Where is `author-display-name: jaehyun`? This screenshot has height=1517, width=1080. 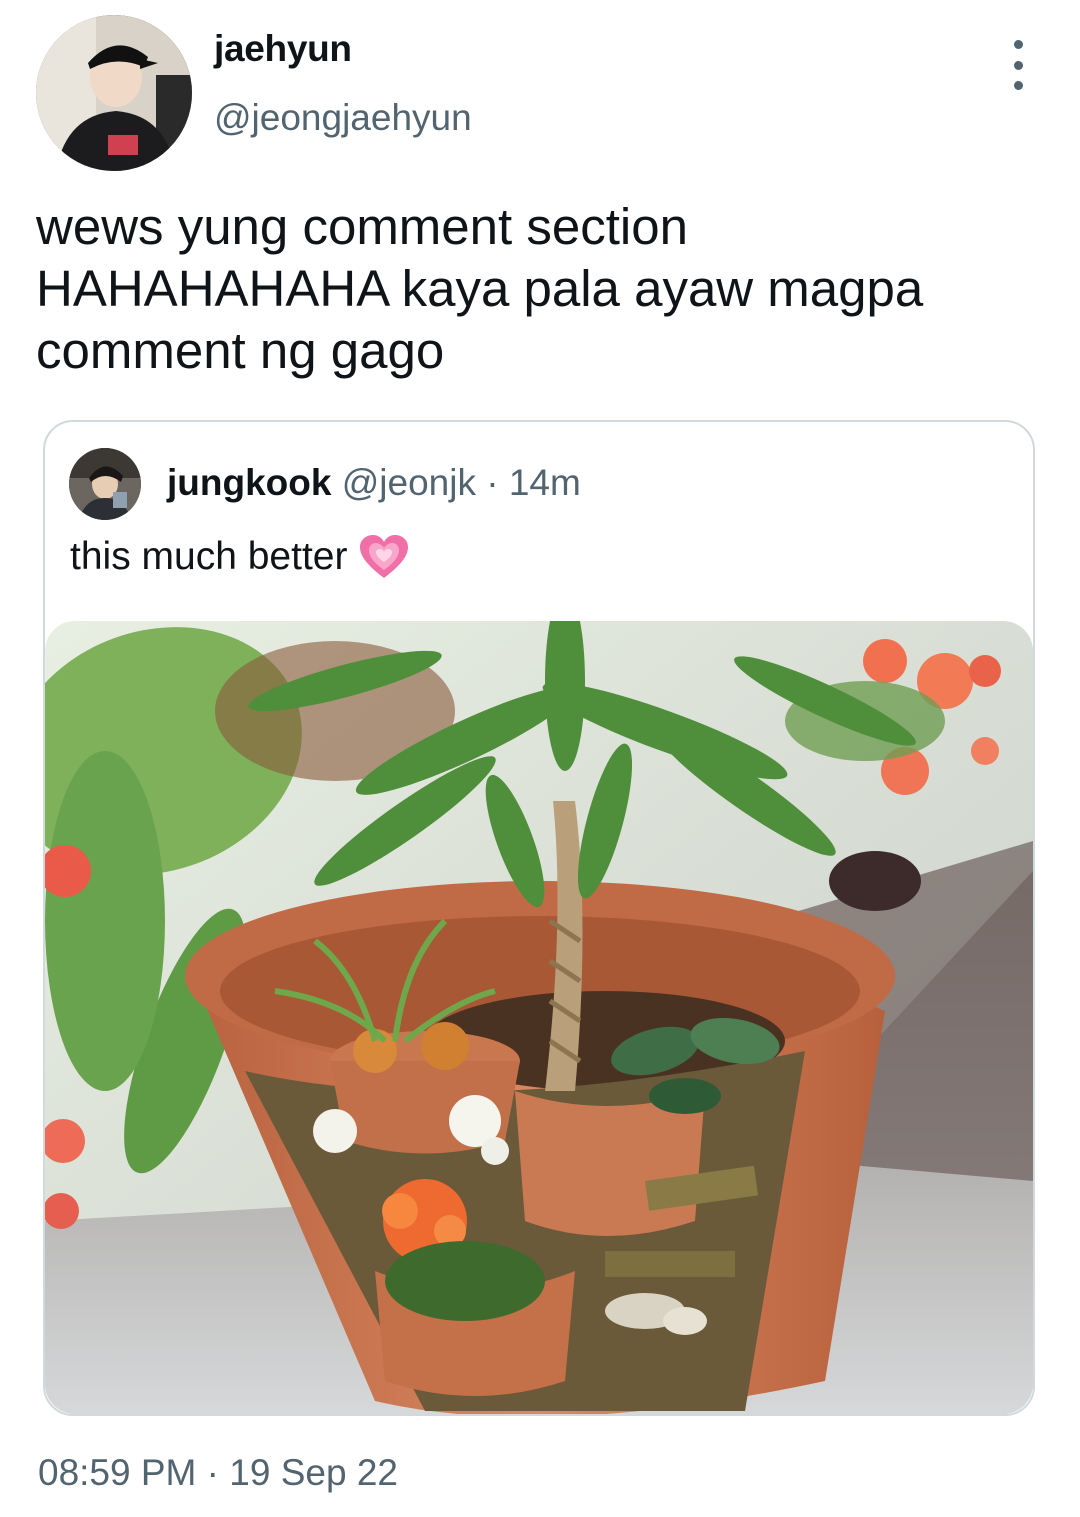
author-display-name: jaehyun is located at coordinates (283, 49).